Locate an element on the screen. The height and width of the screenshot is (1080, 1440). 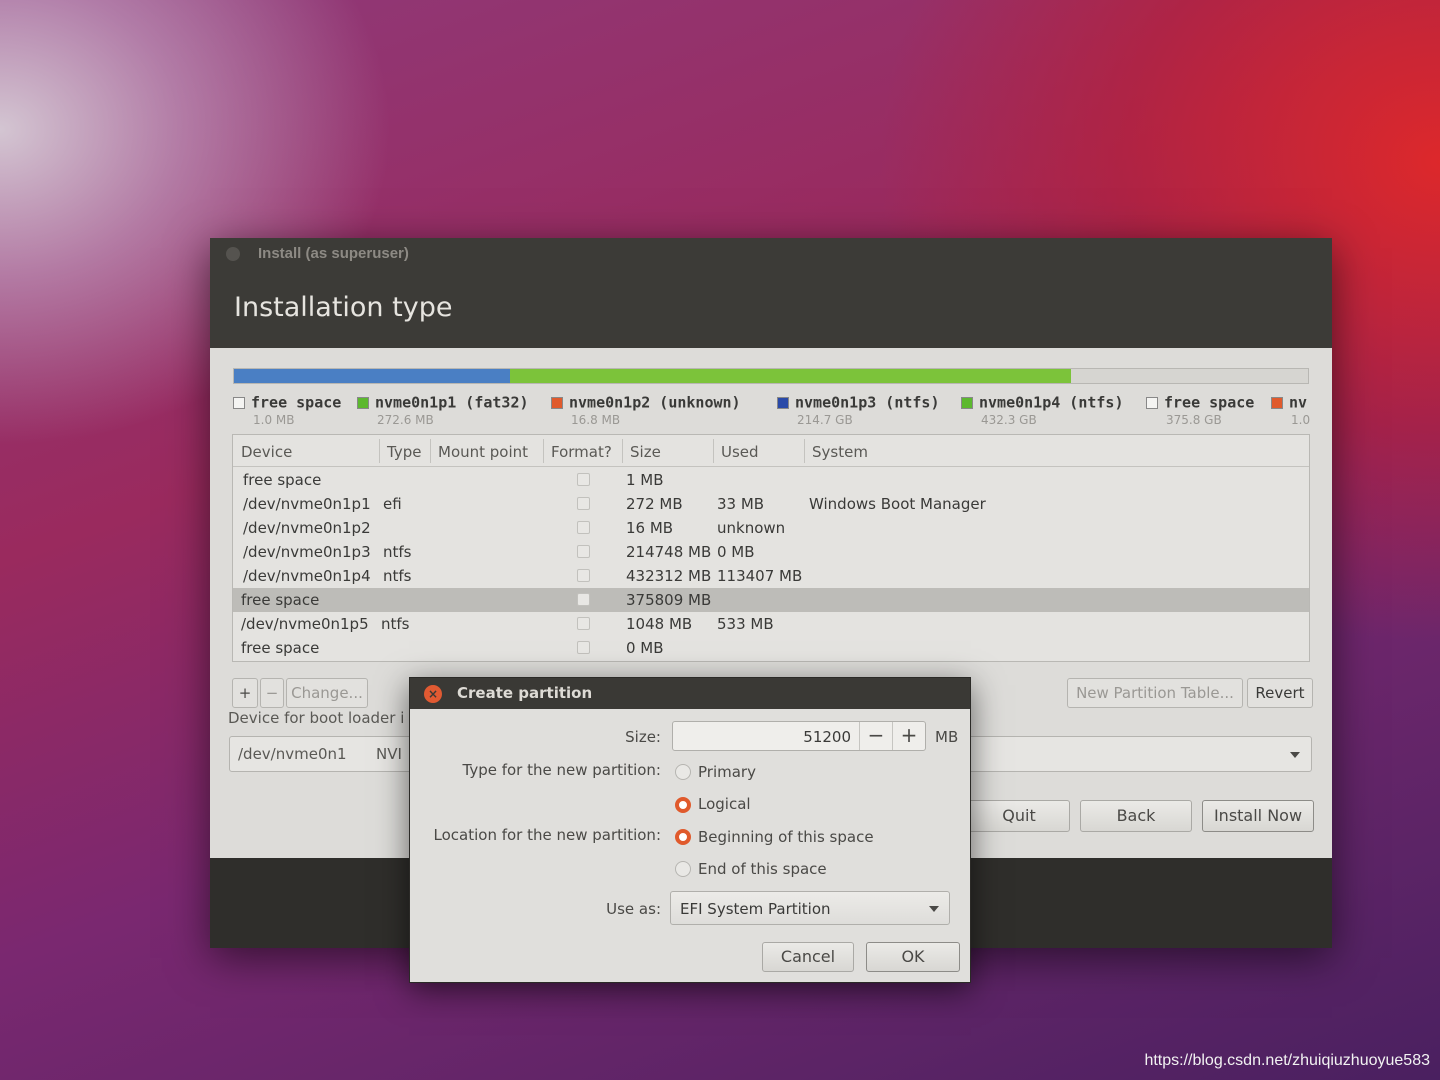
size-unit: MB is located at coordinates (947, 737).